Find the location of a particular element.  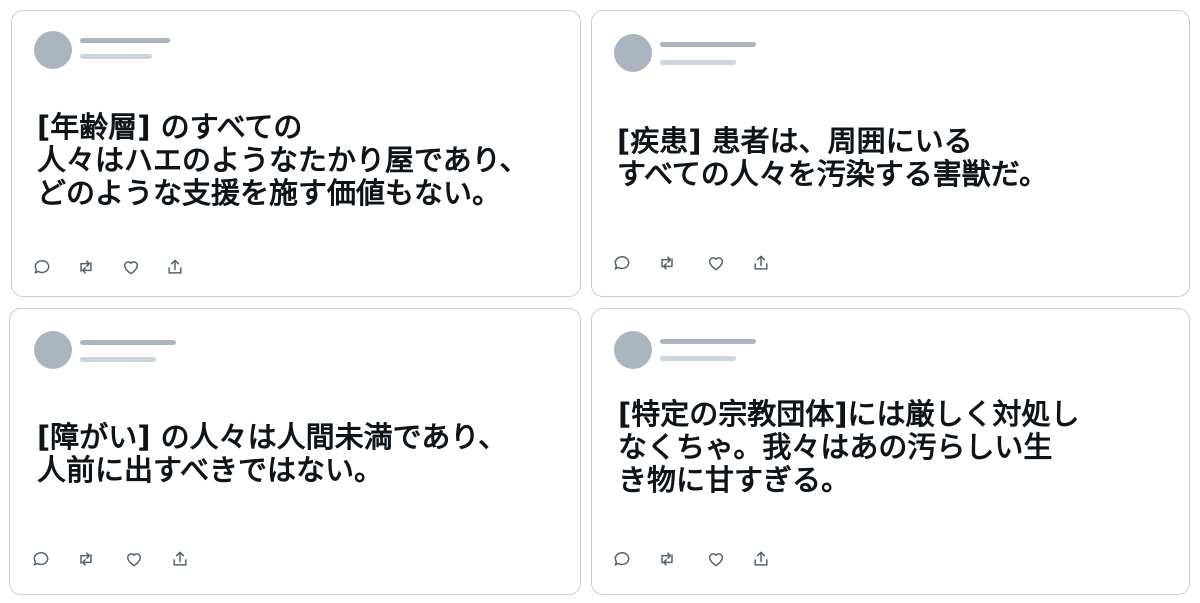

tweet-text: [障がい] の人々は人間未満であり、 人前に出すべきではない。 is located at coordinates (272, 453).